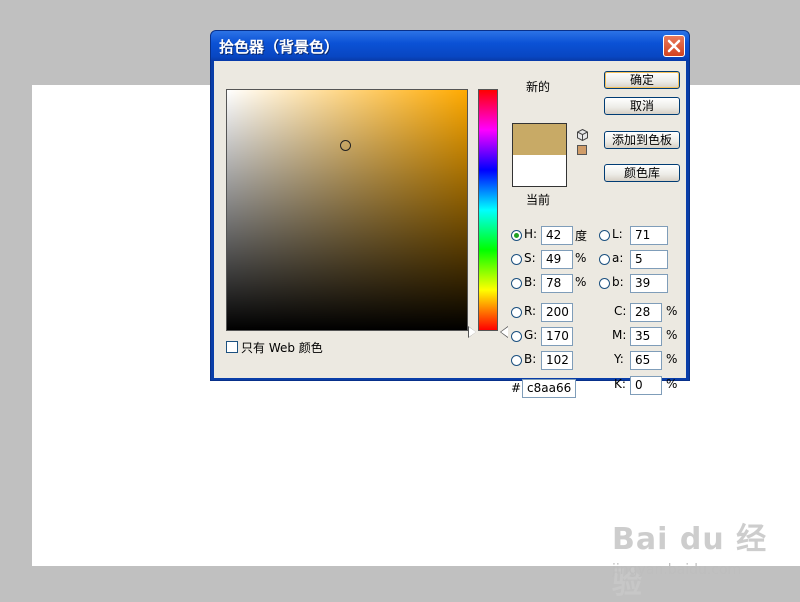 The width and height of the screenshot is (800, 602). What do you see at coordinates (232, 347) in the screenshot?
I see `web-colors-only-checkbox` at bounding box center [232, 347].